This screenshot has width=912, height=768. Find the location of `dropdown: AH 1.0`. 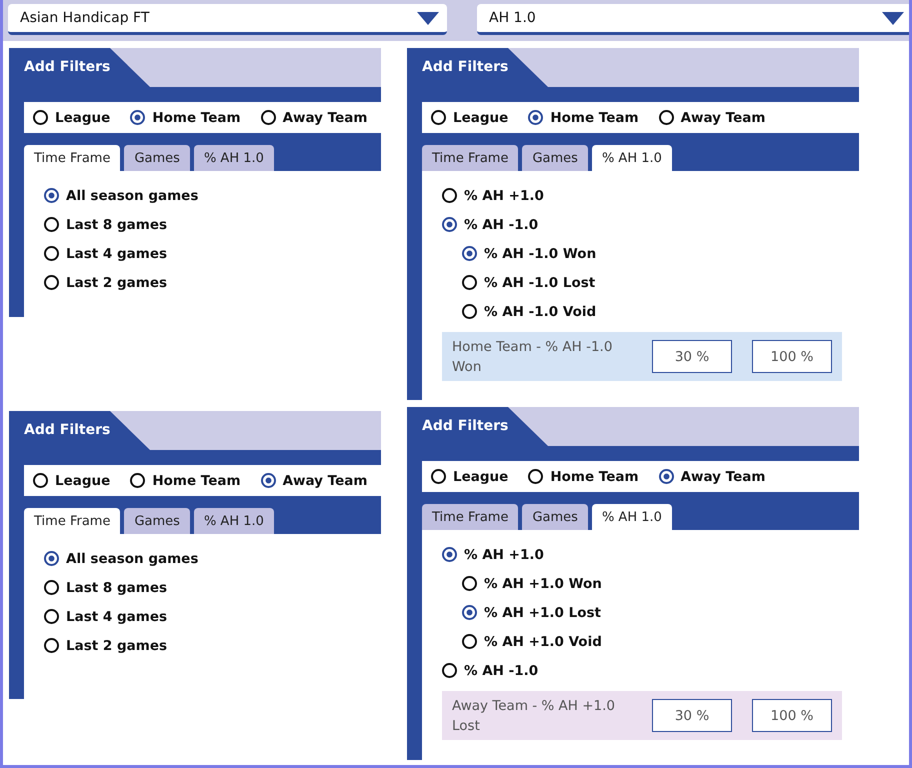

dropdown: AH 1.0 is located at coordinates (693, 19).